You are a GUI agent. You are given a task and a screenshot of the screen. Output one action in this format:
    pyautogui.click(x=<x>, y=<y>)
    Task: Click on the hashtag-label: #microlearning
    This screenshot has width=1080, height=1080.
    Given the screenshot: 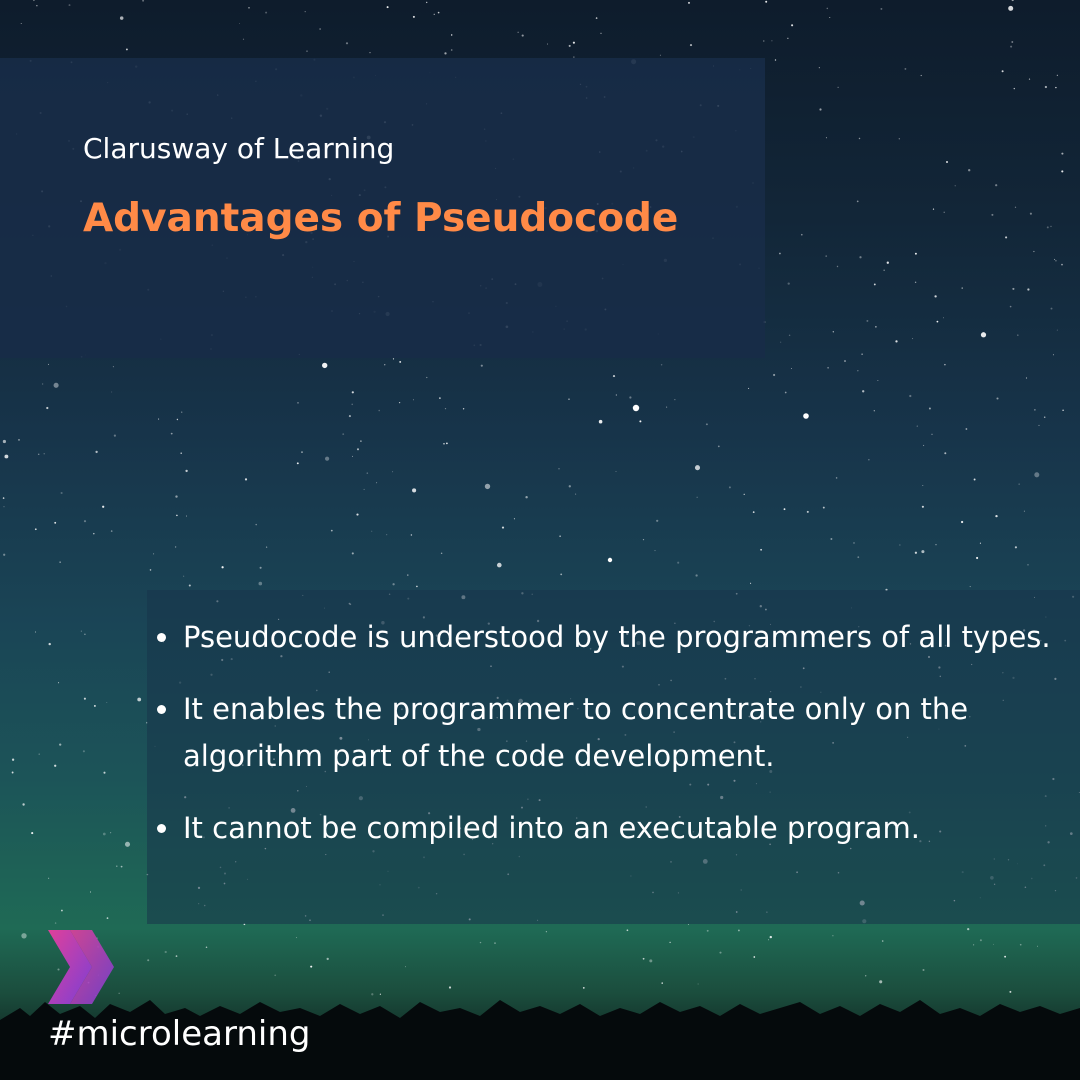 What is the action you would take?
    pyautogui.click(x=179, y=1034)
    